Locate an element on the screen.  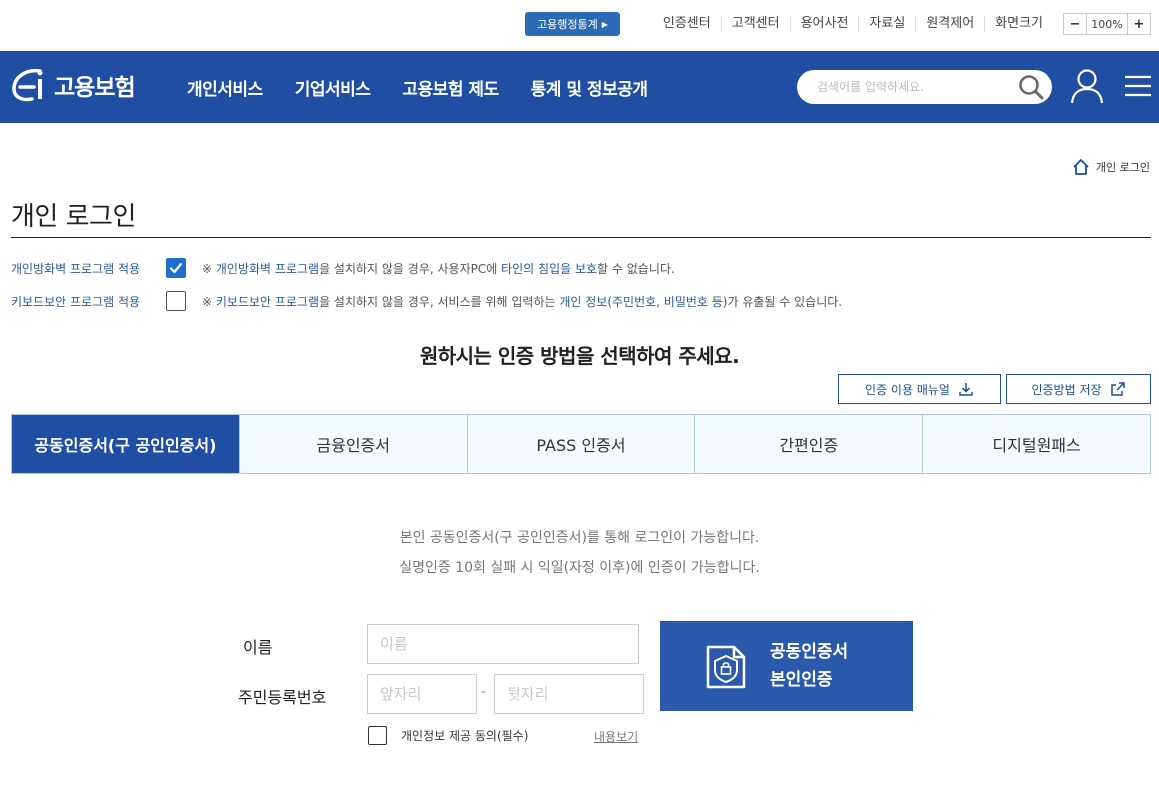
main-header: 고용보험 개인서비스 기업서비스 고용보험 제도 통계 및 정보공개 is located at coordinates (579, 87).